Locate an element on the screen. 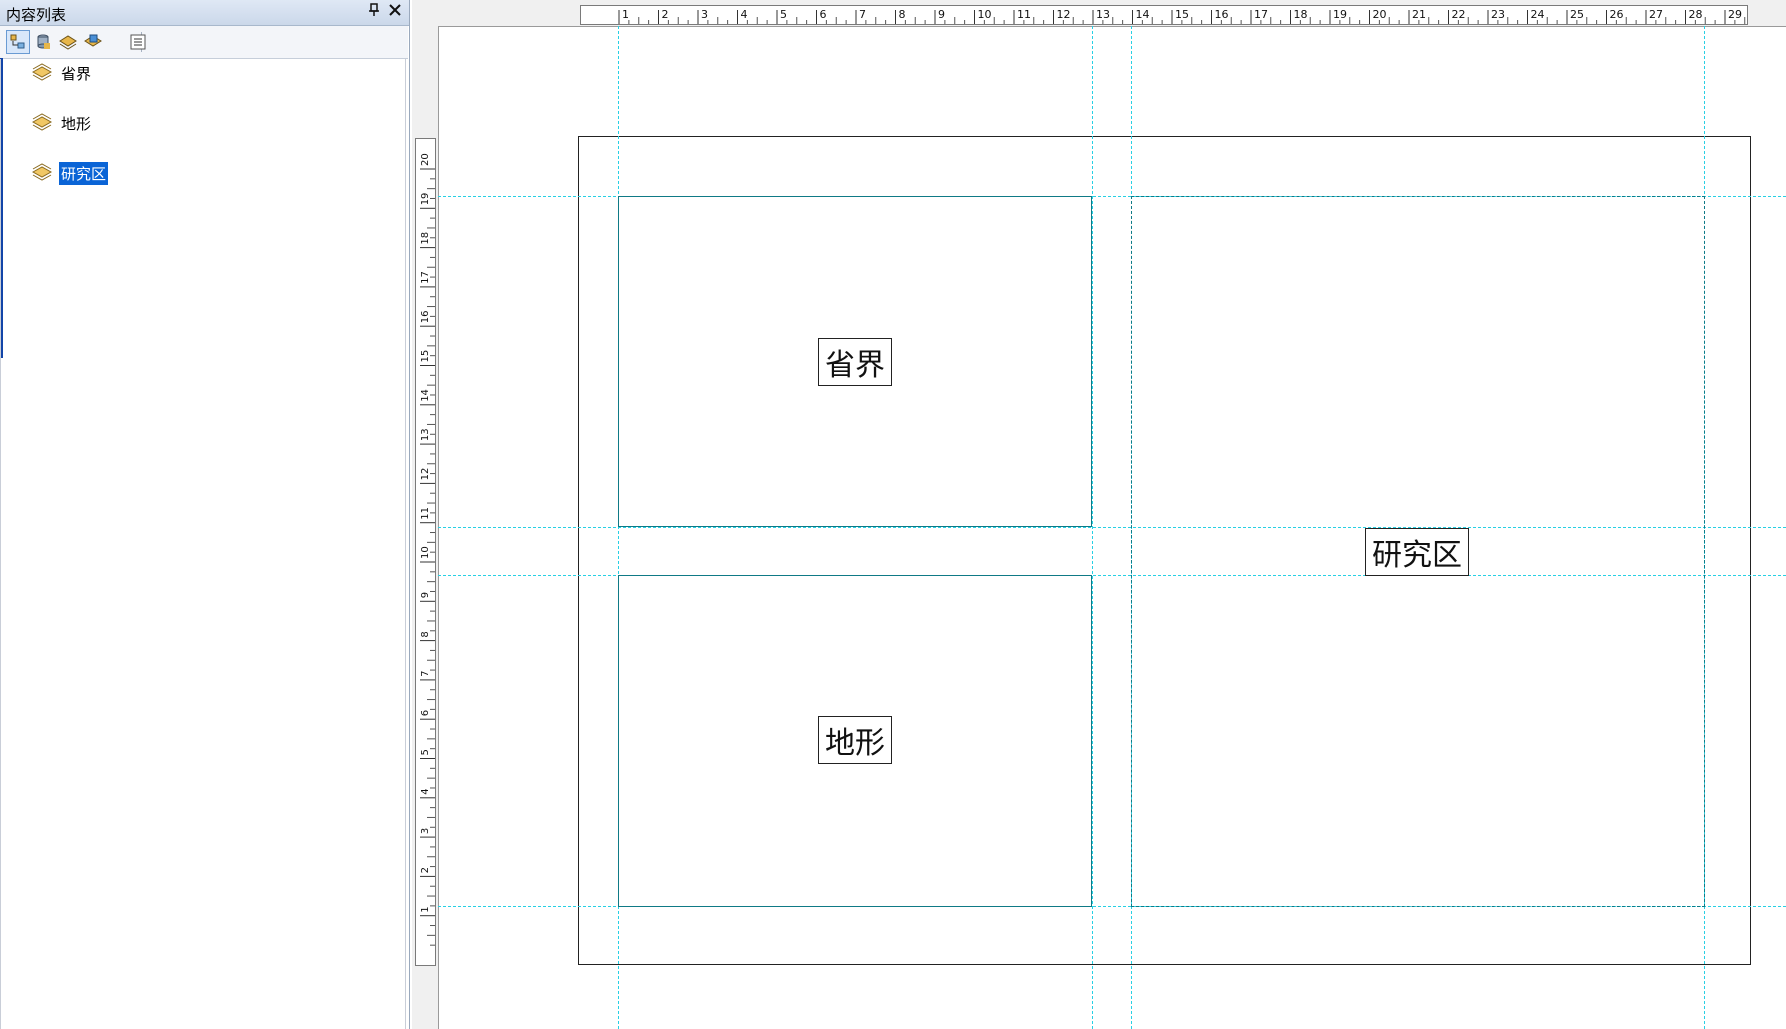 The image size is (1786, 1029). list-by-source-icon is located at coordinates (43, 42).